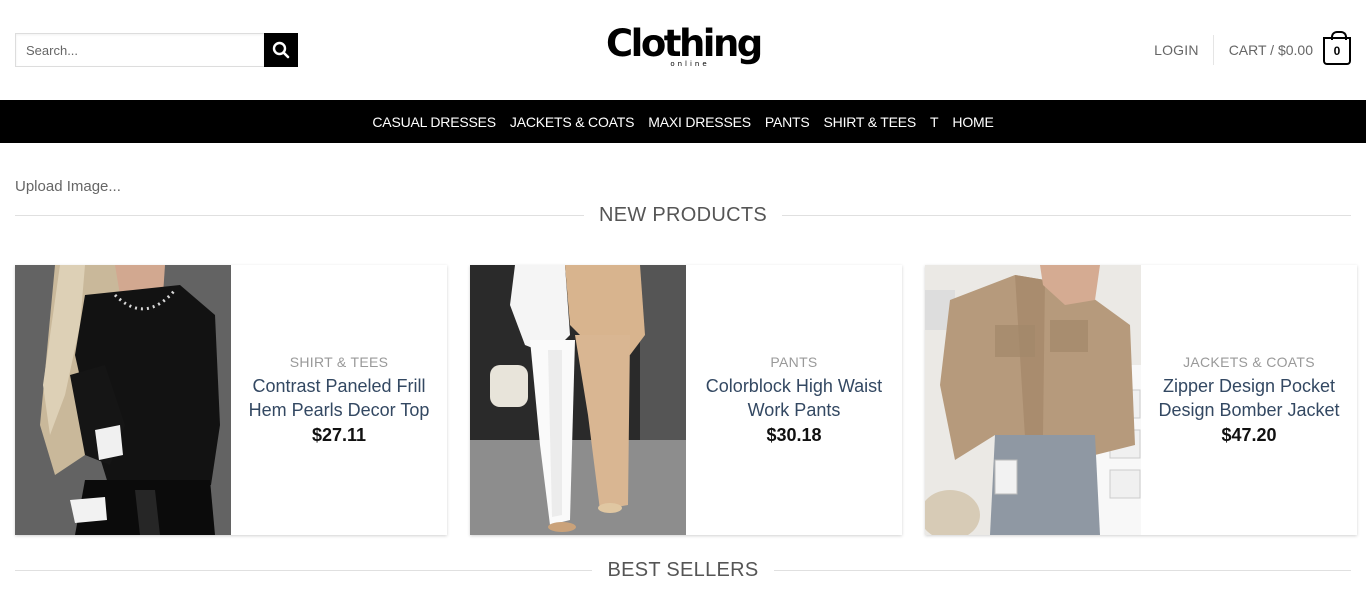 This screenshot has height=610, width=1366. What do you see at coordinates (1337, 51) in the screenshot?
I see `cart-count: 0` at bounding box center [1337, 51].